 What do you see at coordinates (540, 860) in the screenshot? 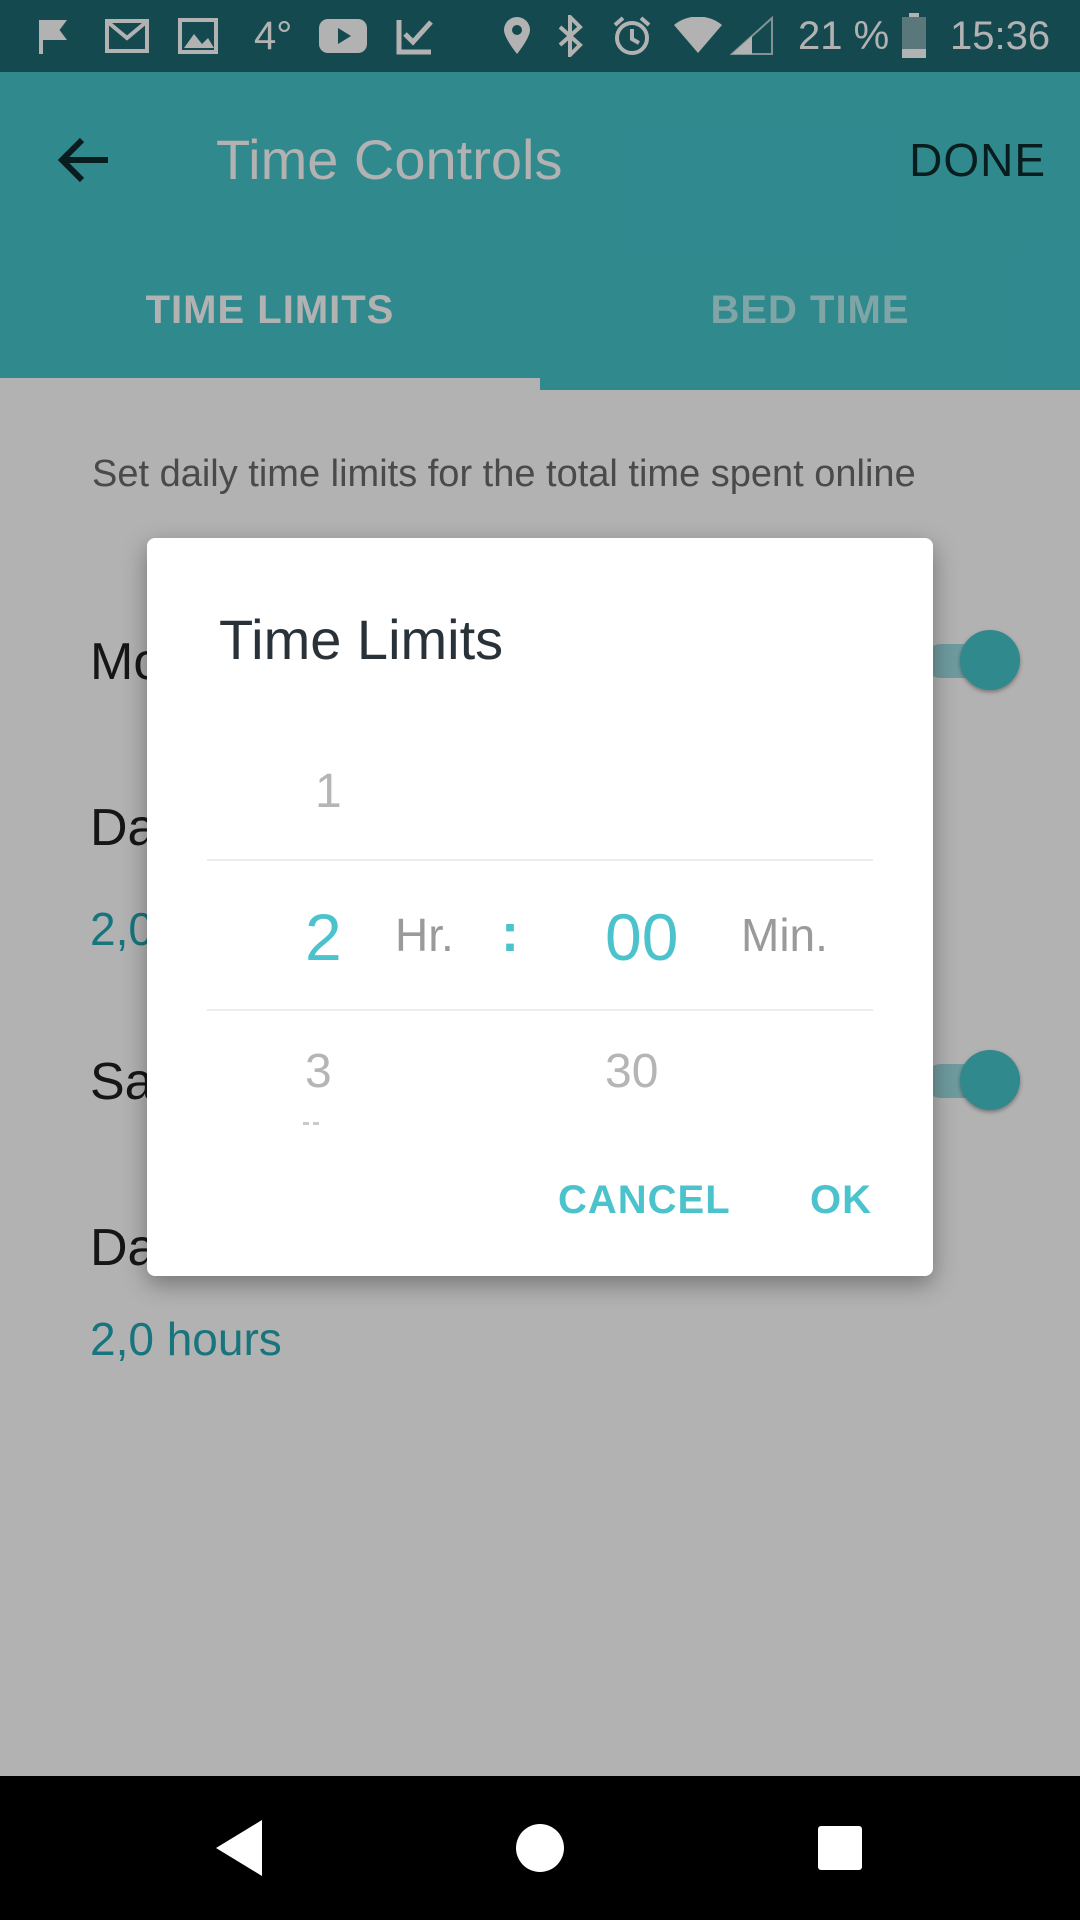
I see `picker-divider-top` at bounding box center [540, 860].